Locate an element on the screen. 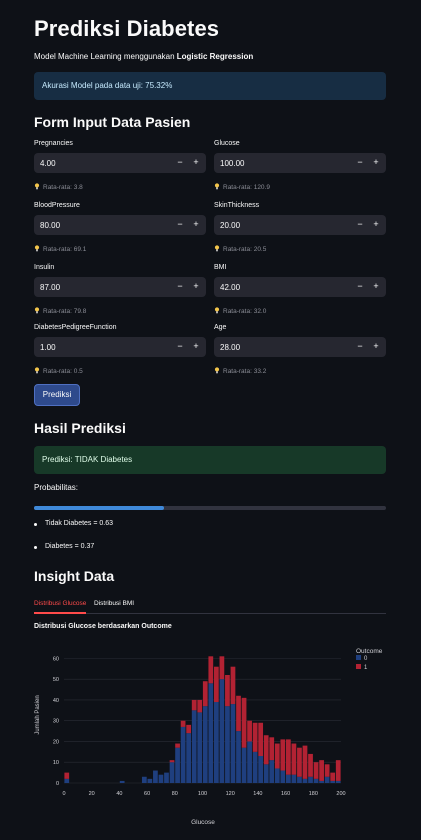 The width and height of the screenshot is (421, 840). number-input-diabetespedigreefunction: 1.00 − + is located at coordinates (120, 347).